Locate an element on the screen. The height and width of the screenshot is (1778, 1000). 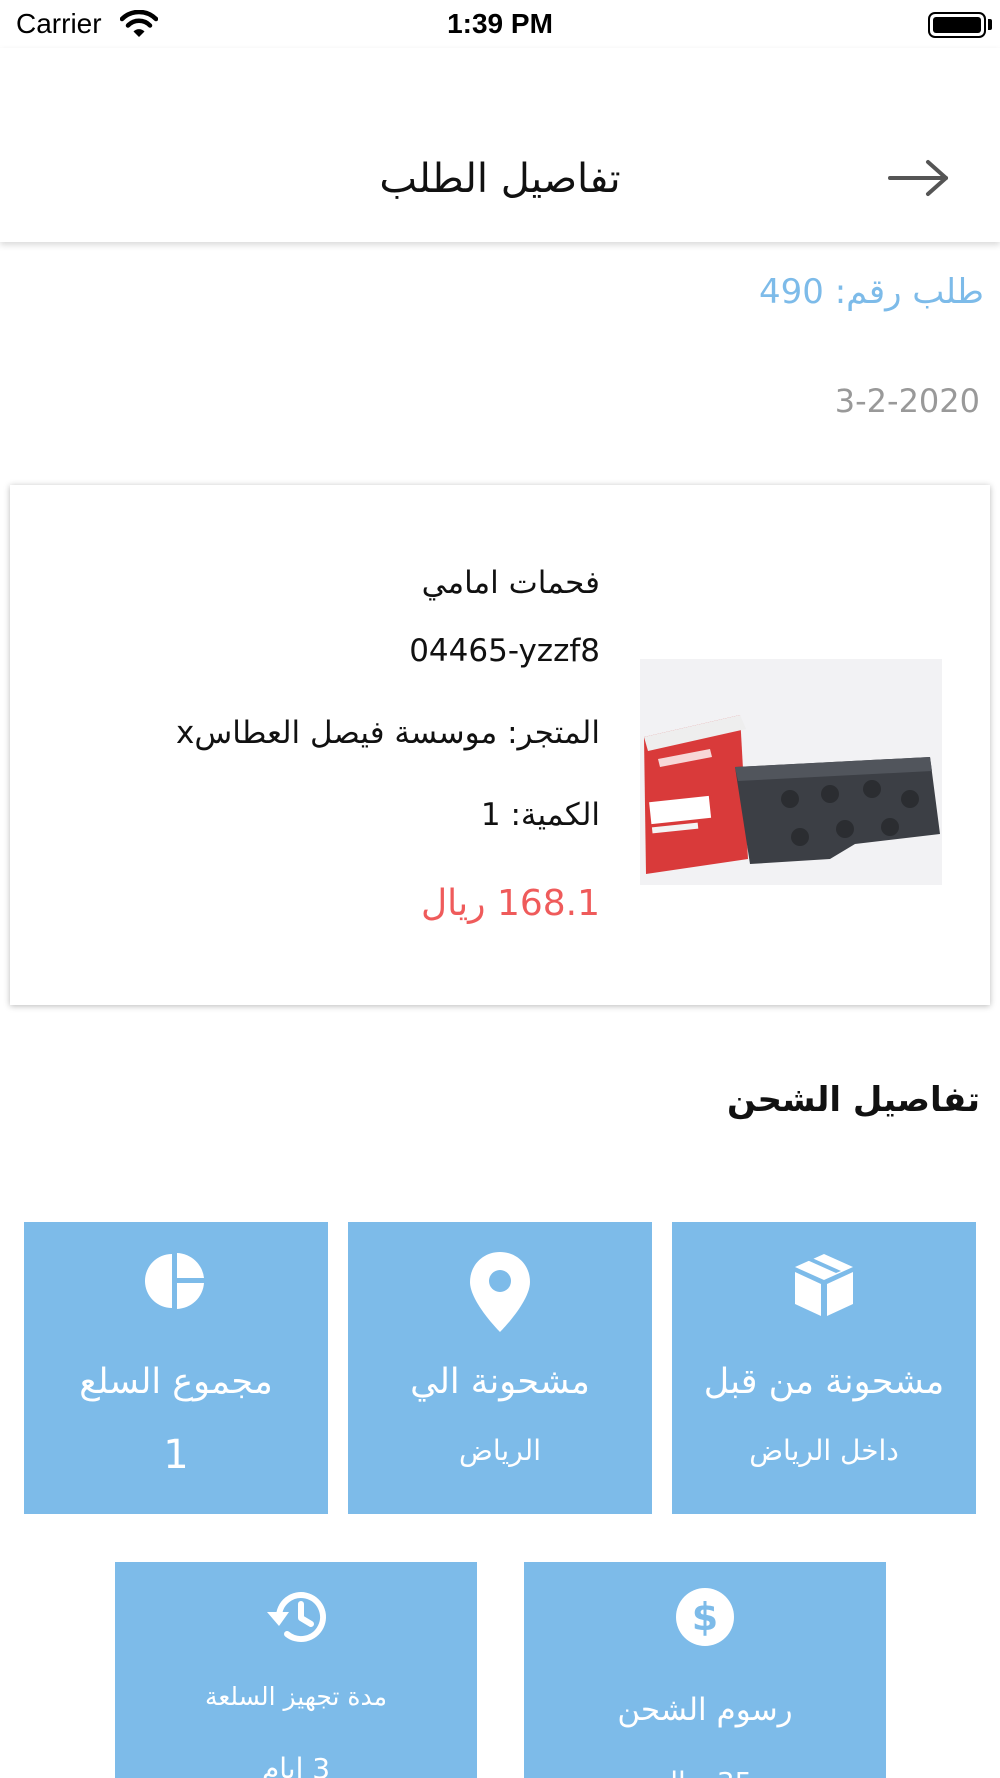
tile-value: 3 ايام is located at coordinates (296, 1765).